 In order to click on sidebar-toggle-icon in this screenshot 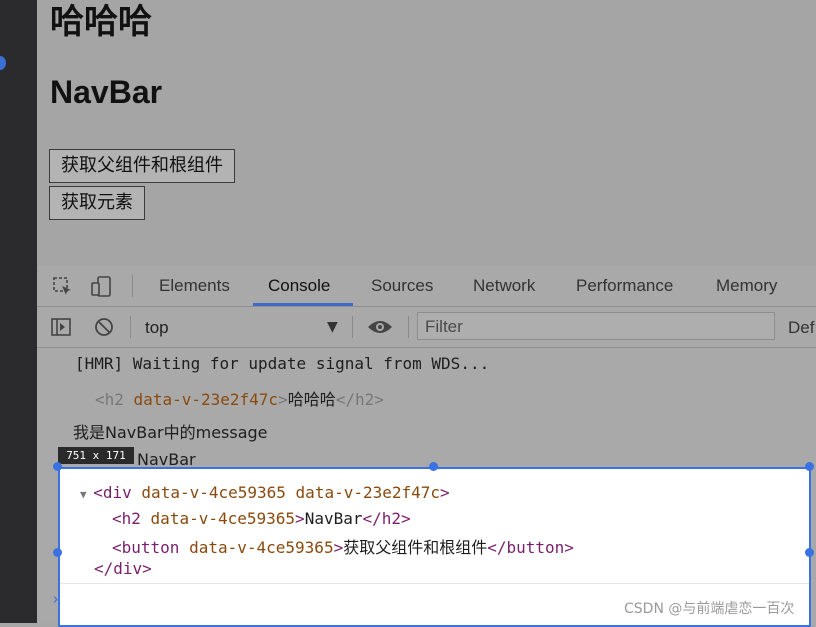, I will do `click(61, 329)`.